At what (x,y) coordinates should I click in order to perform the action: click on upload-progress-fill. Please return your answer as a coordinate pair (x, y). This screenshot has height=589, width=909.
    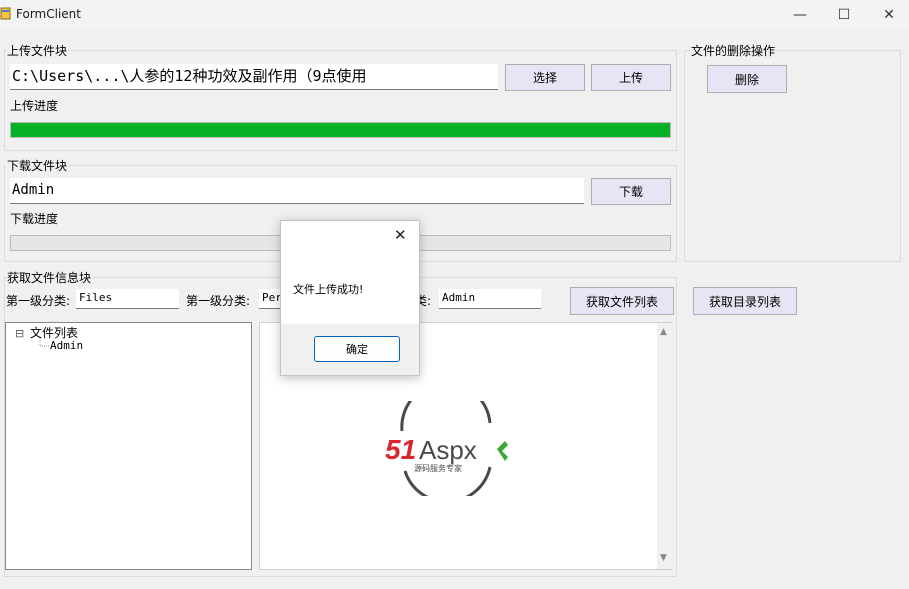
    Looking at the image, I should click on (340, 130).